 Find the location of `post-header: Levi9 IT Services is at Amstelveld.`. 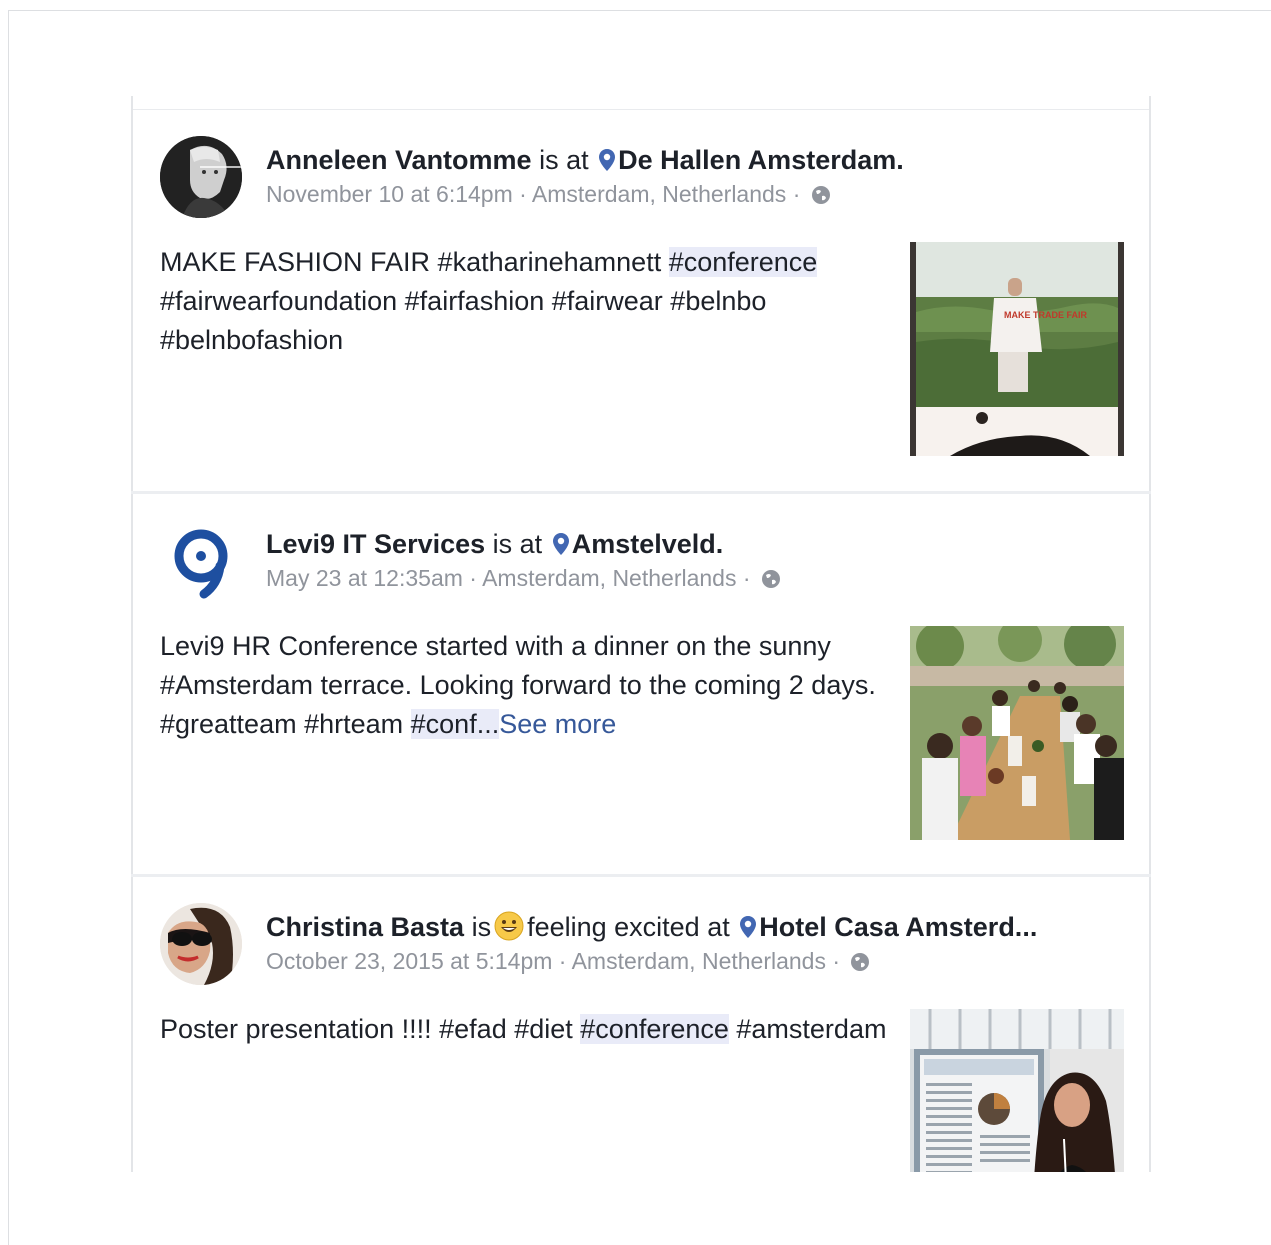

post-header: Levi9 IT Services is at Amstelveld. is located at coordinates (494, 545).